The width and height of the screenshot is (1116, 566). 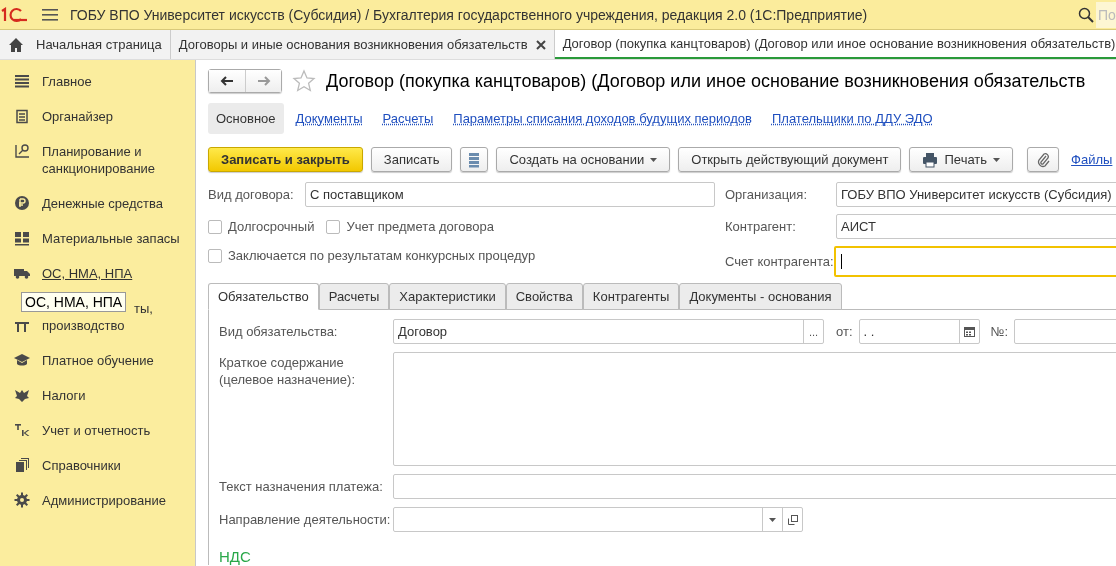 I want to click on grid-icon, so click(x=22, y=238).